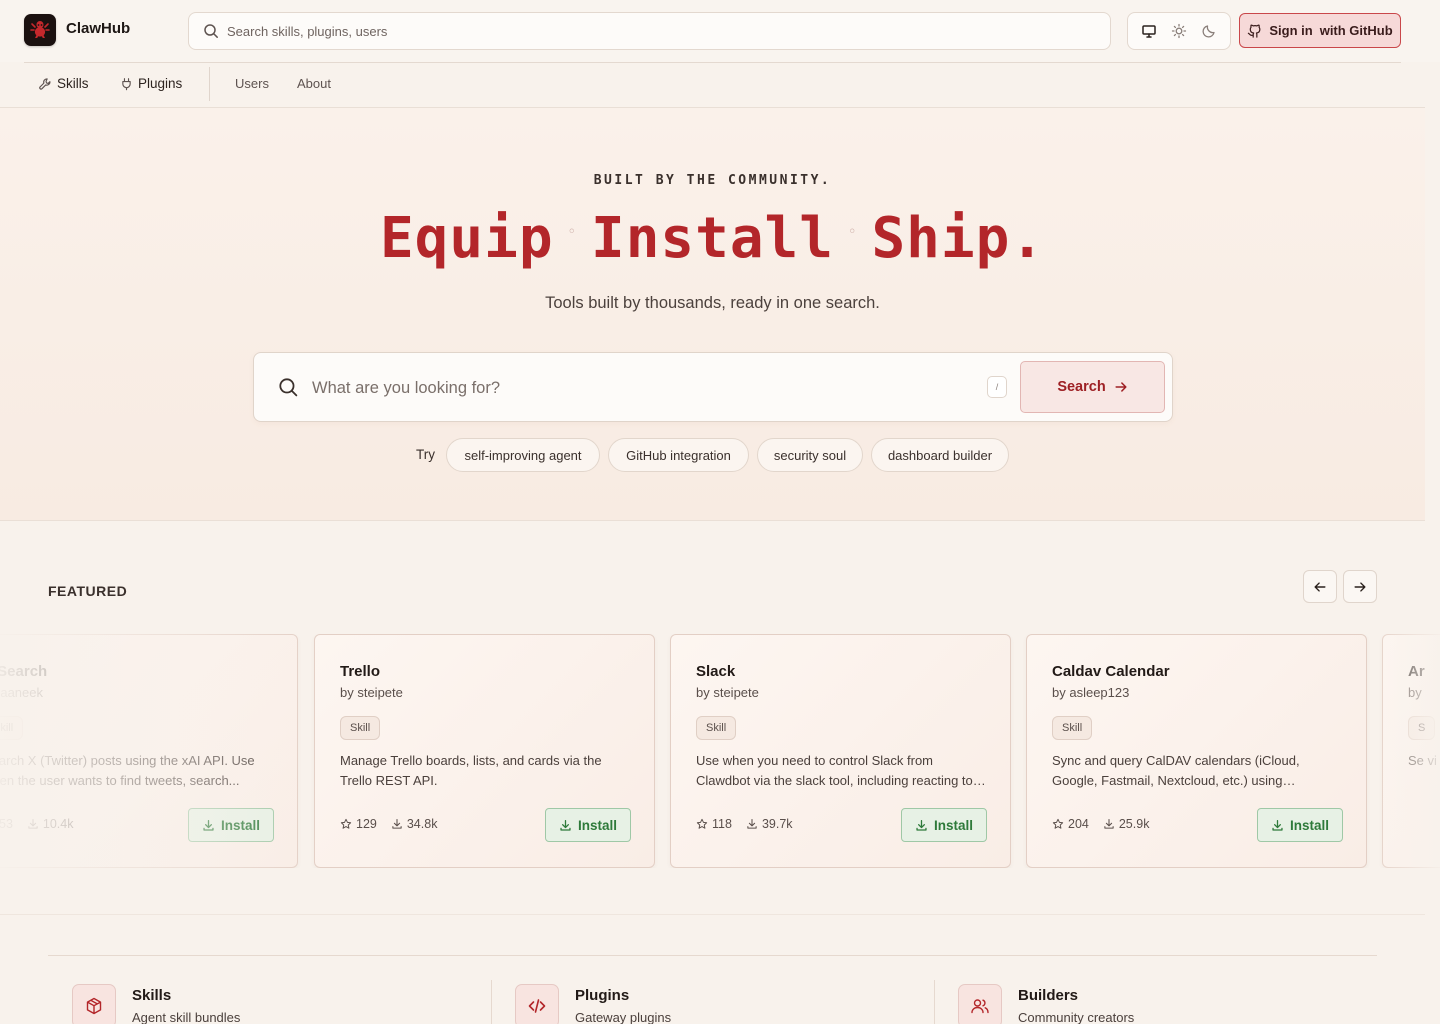 This screenshot has height=1024, width=1440. What do you see at coordinates (1415, 692) in the screenshot?
I see `card-author: by` at bounding box center [1415, 692].